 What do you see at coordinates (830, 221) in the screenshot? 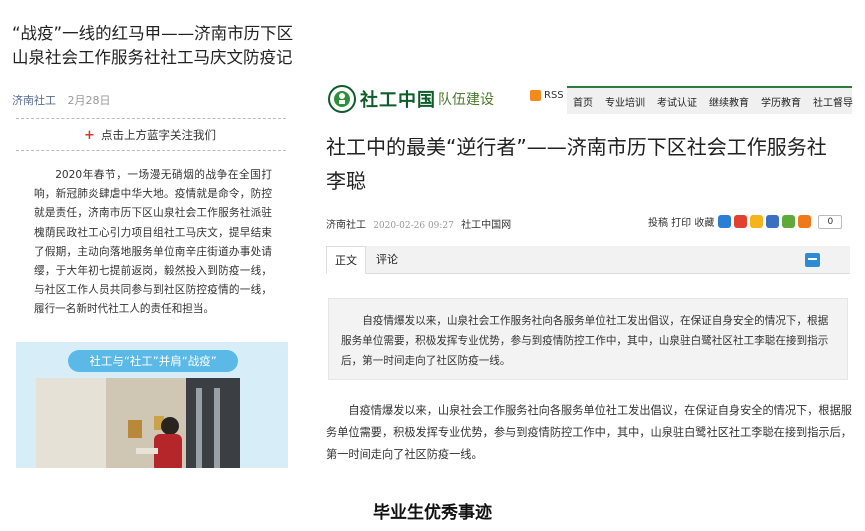
I see `share-count: 0` at bounding box center [830, 221].